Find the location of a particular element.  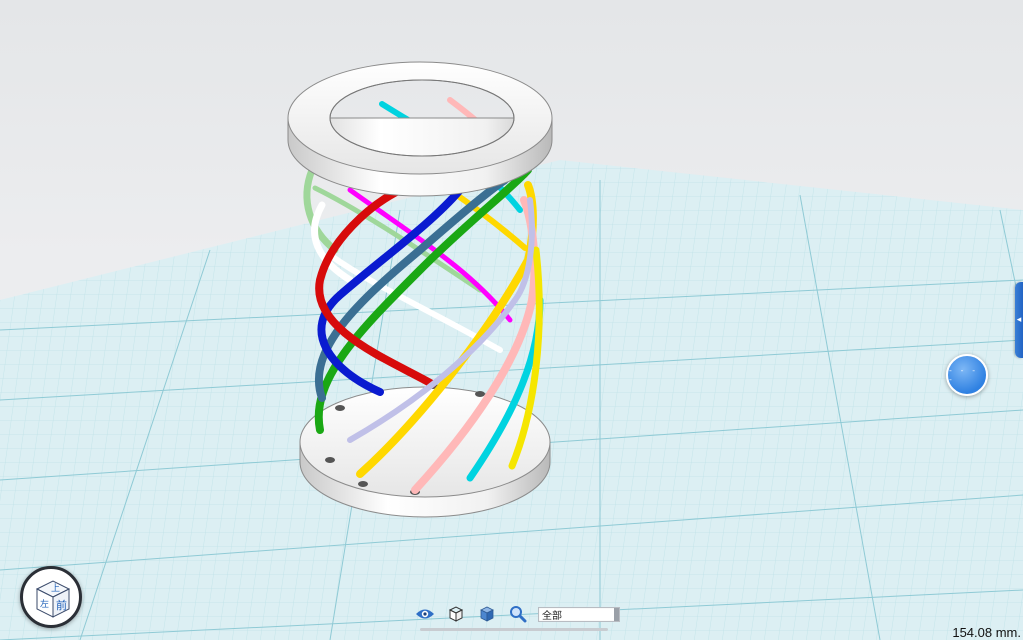

cube-icon: 上 左 前 is located at coordinates (53, 599).